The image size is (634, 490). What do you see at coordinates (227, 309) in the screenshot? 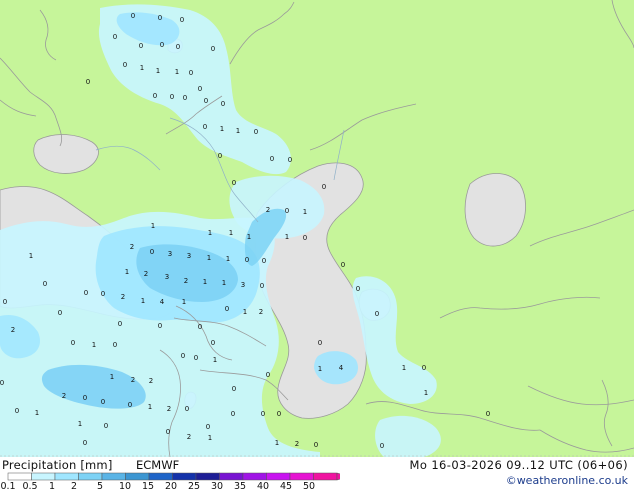
I see `precip-value-66: 0` at bounding box center [227, 309].